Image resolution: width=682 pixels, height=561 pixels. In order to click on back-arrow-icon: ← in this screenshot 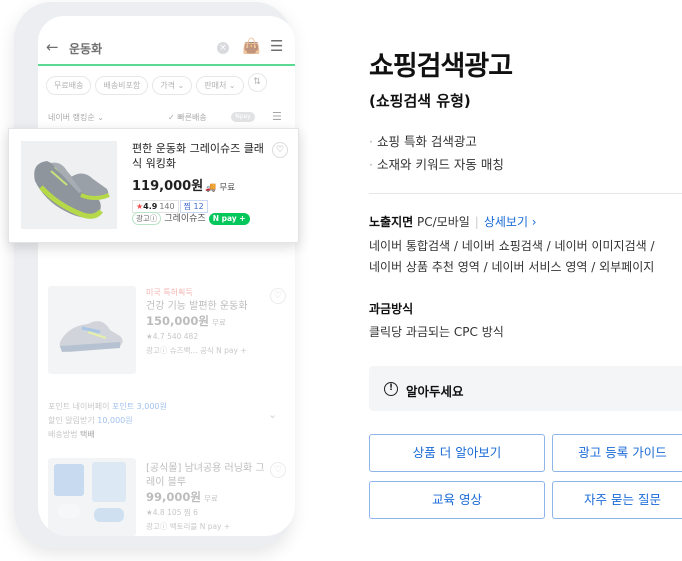, I will do `click(52, 47)`.